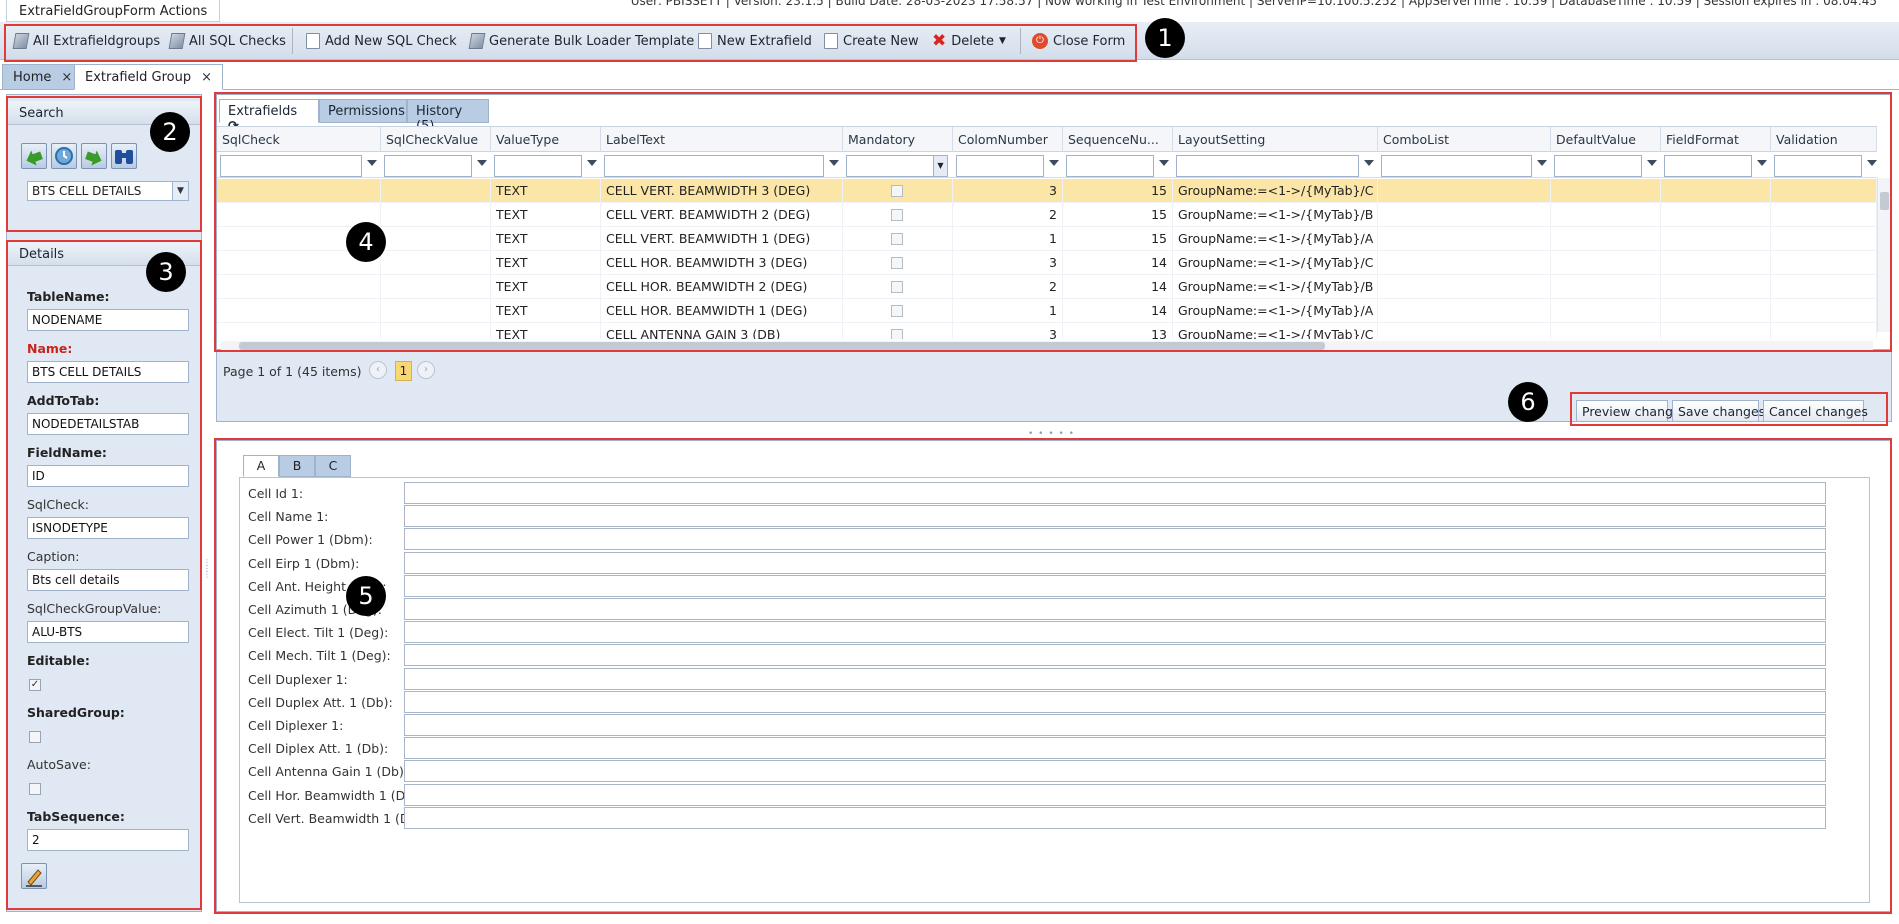 The image size is (1899, 924). I want to click on autosave-checkbox, so click(35, 789).